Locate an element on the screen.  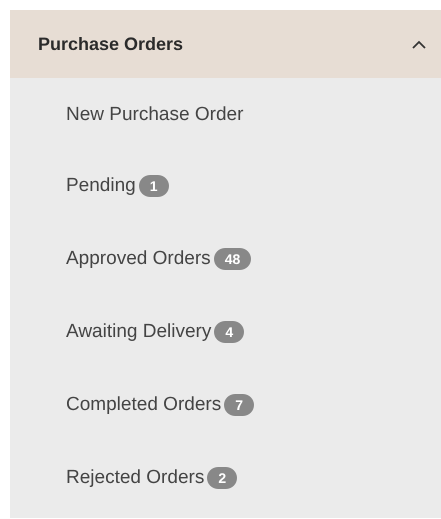
count-badge: 48 is located at coordinates (233, 259).